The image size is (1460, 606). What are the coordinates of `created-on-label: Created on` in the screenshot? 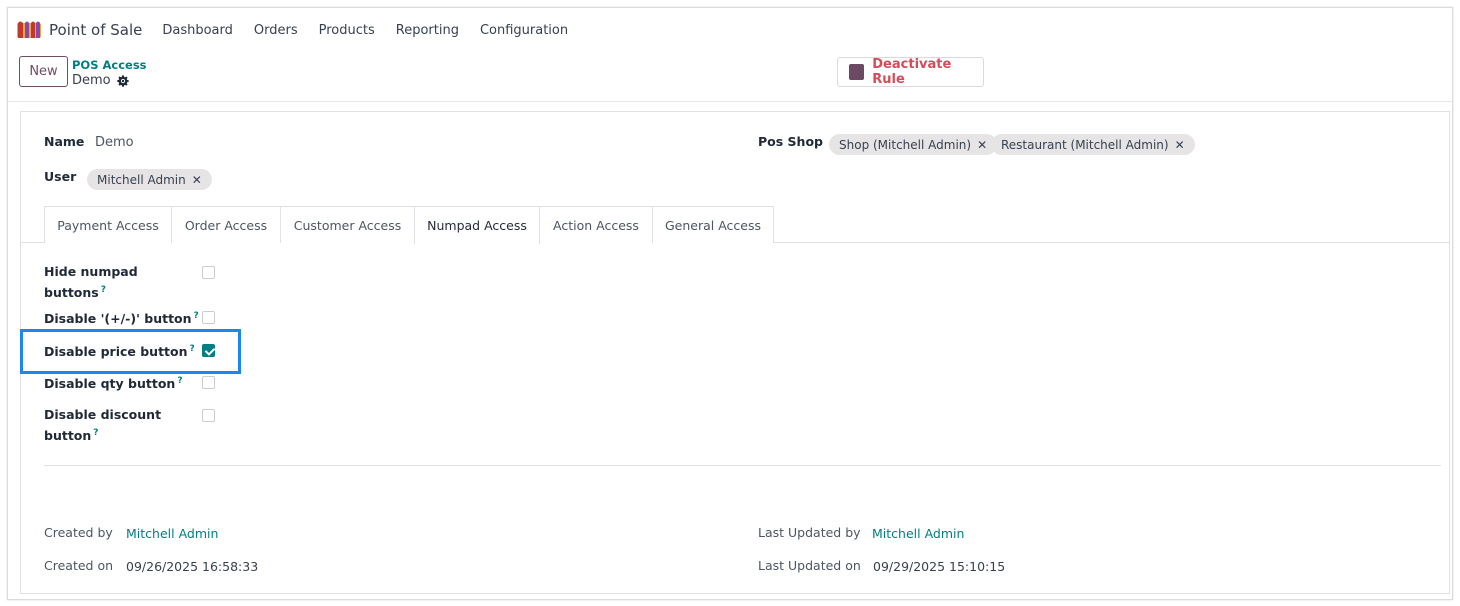 It's located at (79, 565).